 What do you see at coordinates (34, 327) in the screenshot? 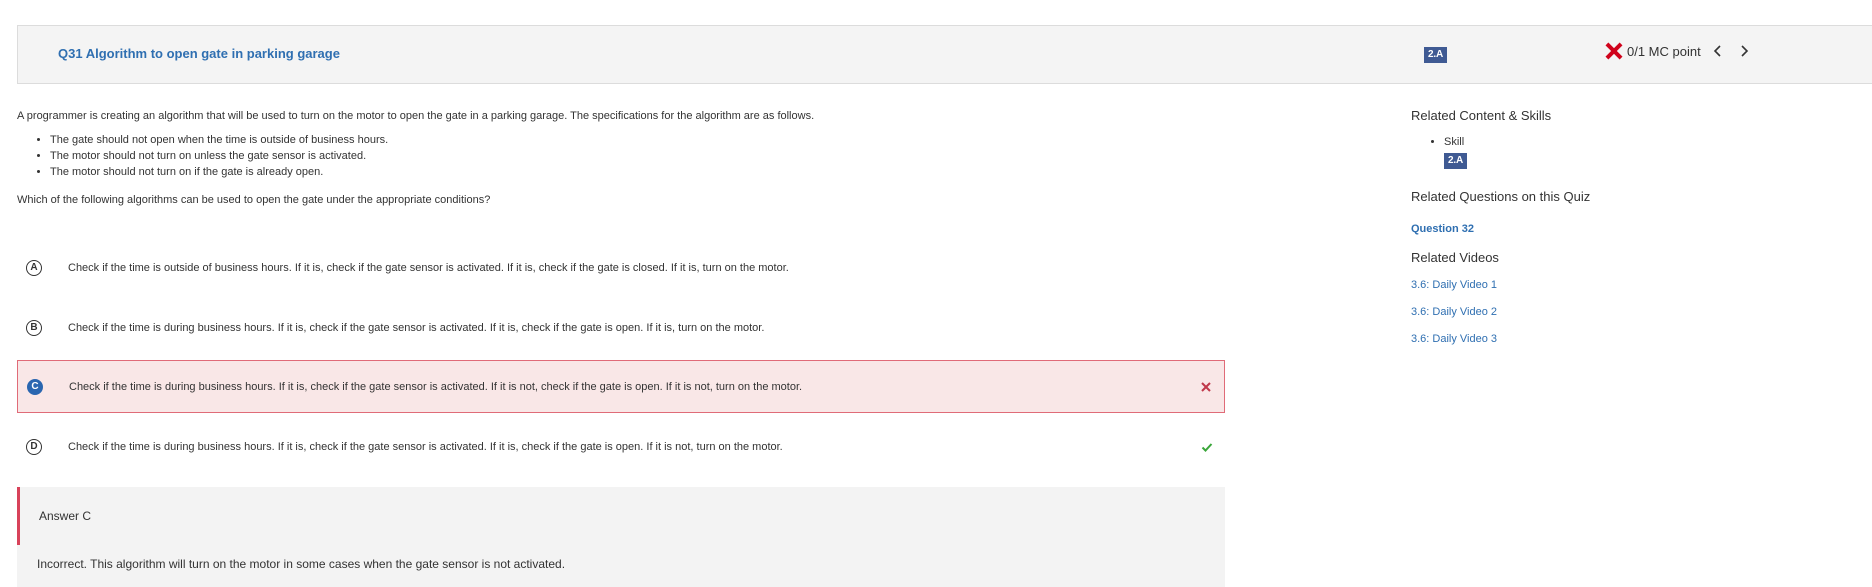
I see `choice-letter: B` at bounding box center [34, 327].